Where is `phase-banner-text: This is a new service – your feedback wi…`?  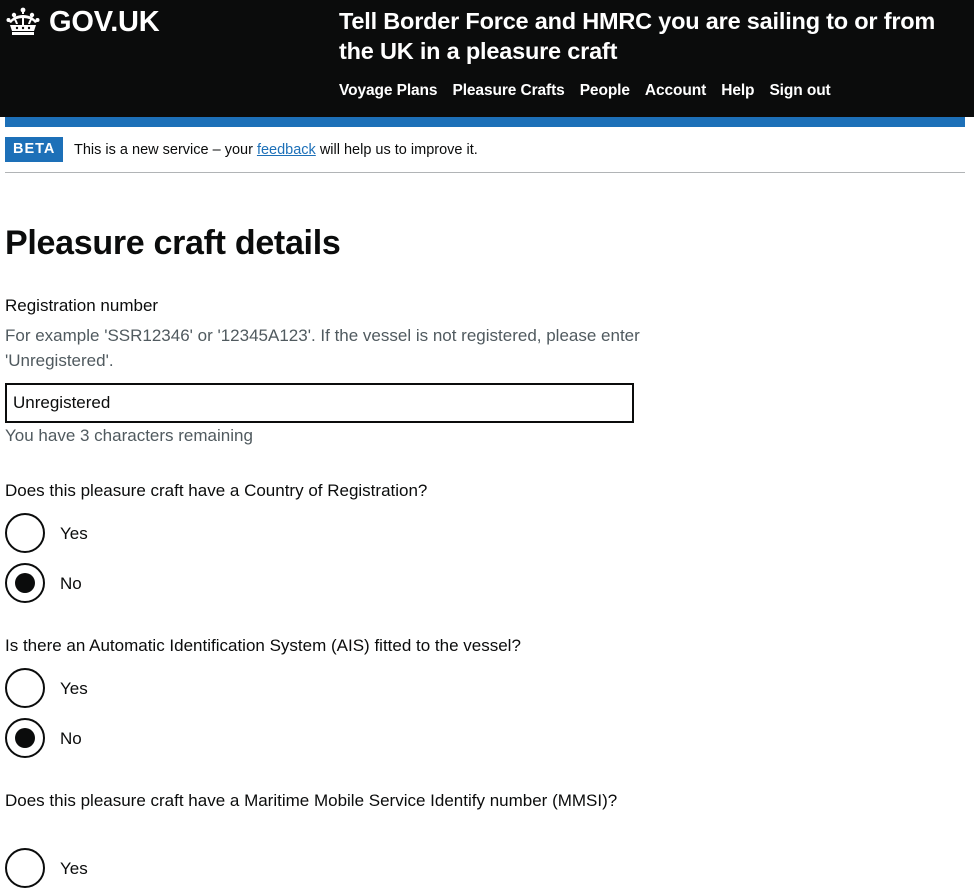 phase-banner-text: This is a new service – your feedback wi… is located at coordinates (276, 150).